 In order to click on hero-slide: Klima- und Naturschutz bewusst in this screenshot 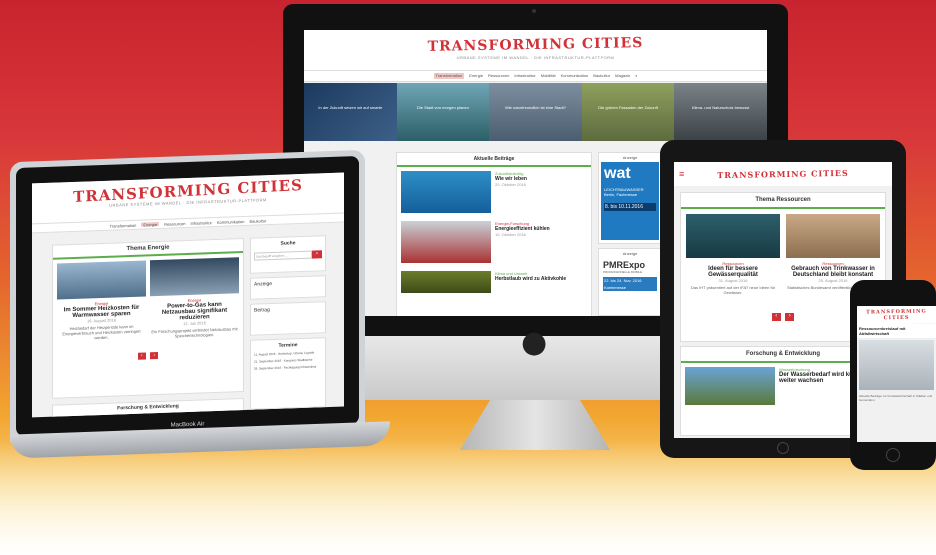, I will do `click(720, 112)`.